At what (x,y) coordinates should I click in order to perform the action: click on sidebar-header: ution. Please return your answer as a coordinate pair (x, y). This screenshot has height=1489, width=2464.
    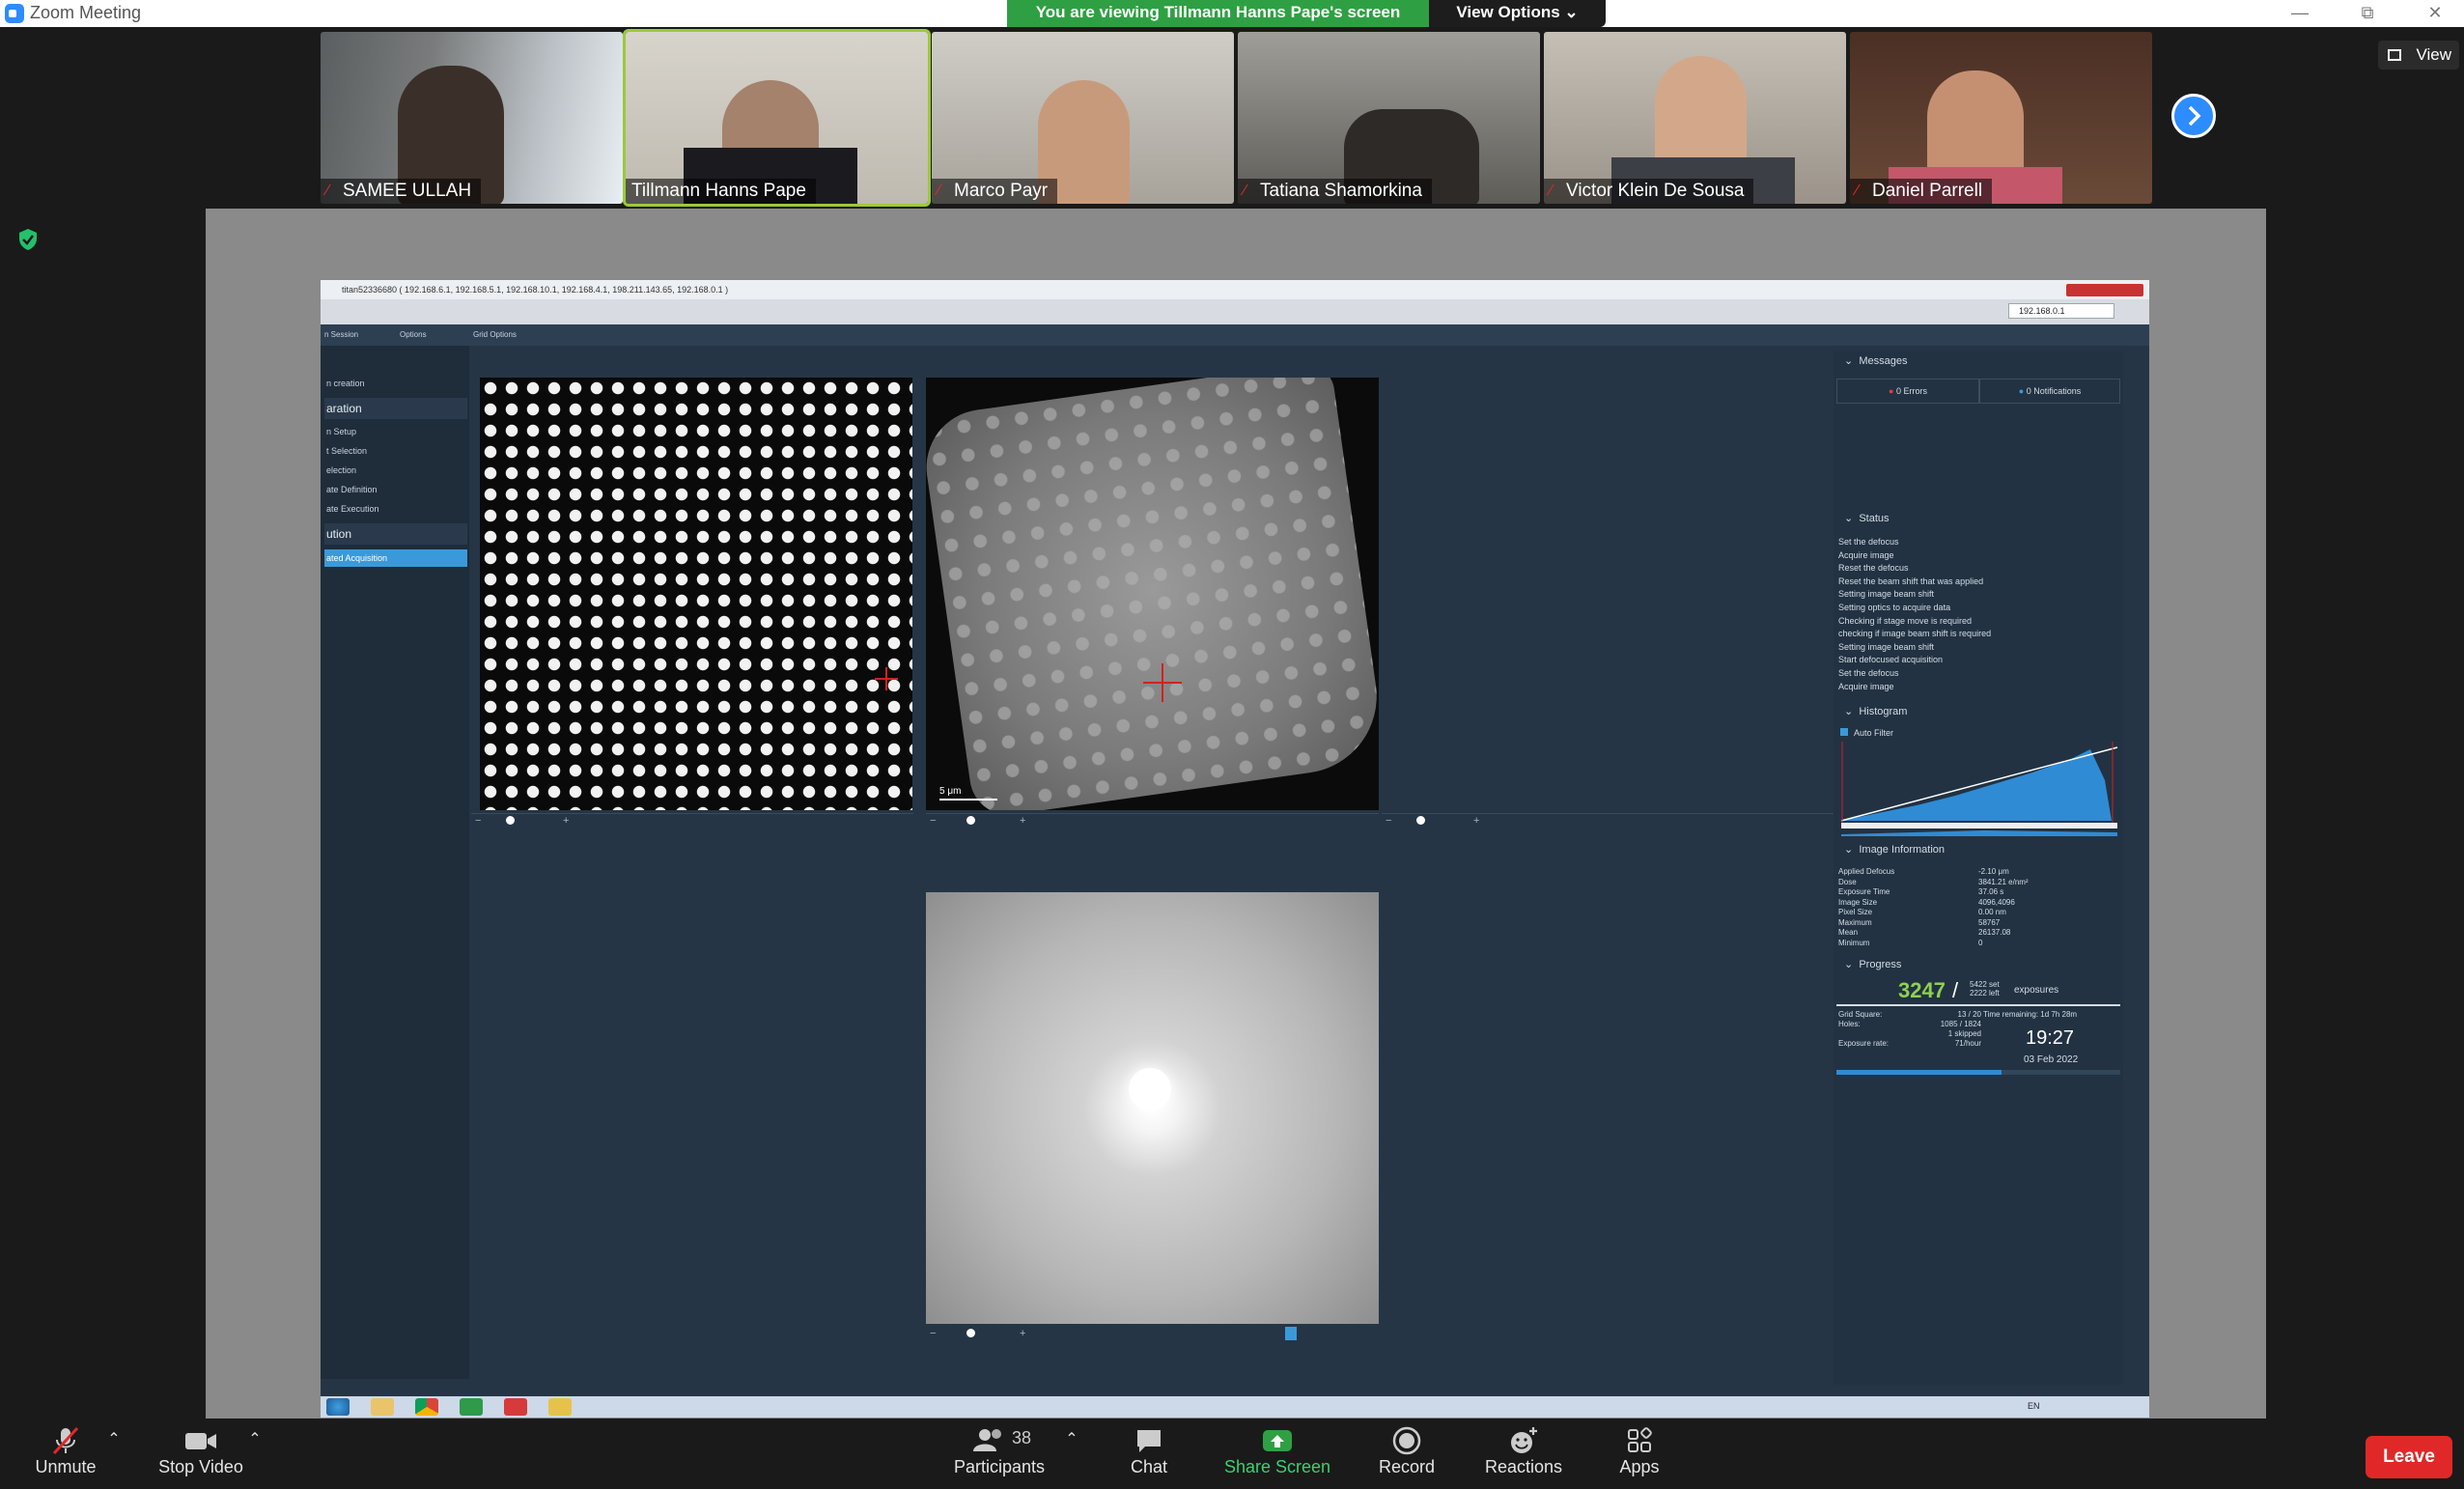
    Looking at the image, I should click on (396, 534).